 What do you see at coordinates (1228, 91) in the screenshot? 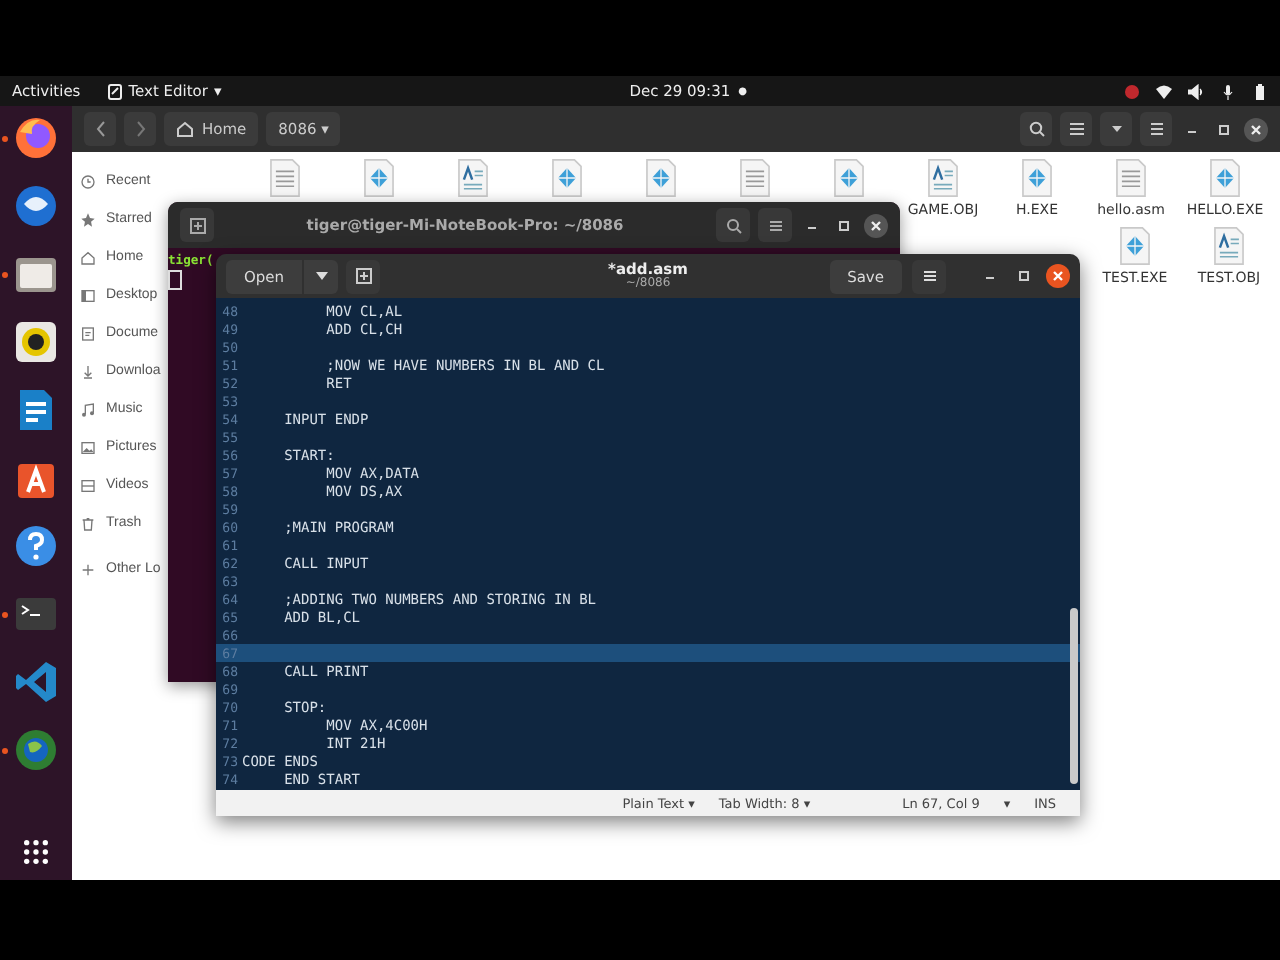
I see `microphone-icon` at bounding box center [1228, 91].